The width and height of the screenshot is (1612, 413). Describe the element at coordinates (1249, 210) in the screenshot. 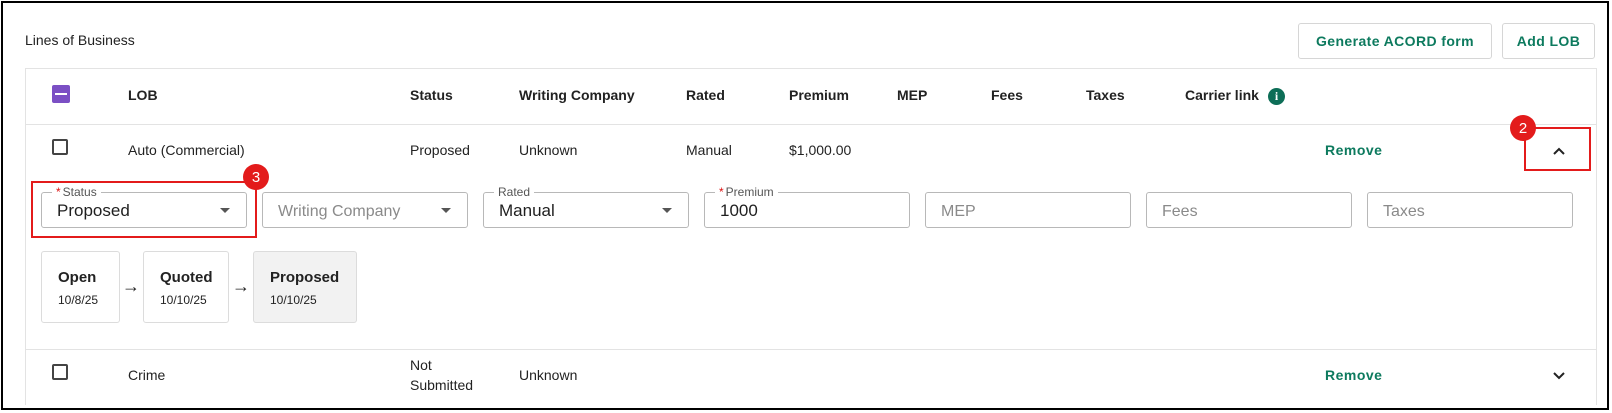

I see `fees-input: Fees` at that location.